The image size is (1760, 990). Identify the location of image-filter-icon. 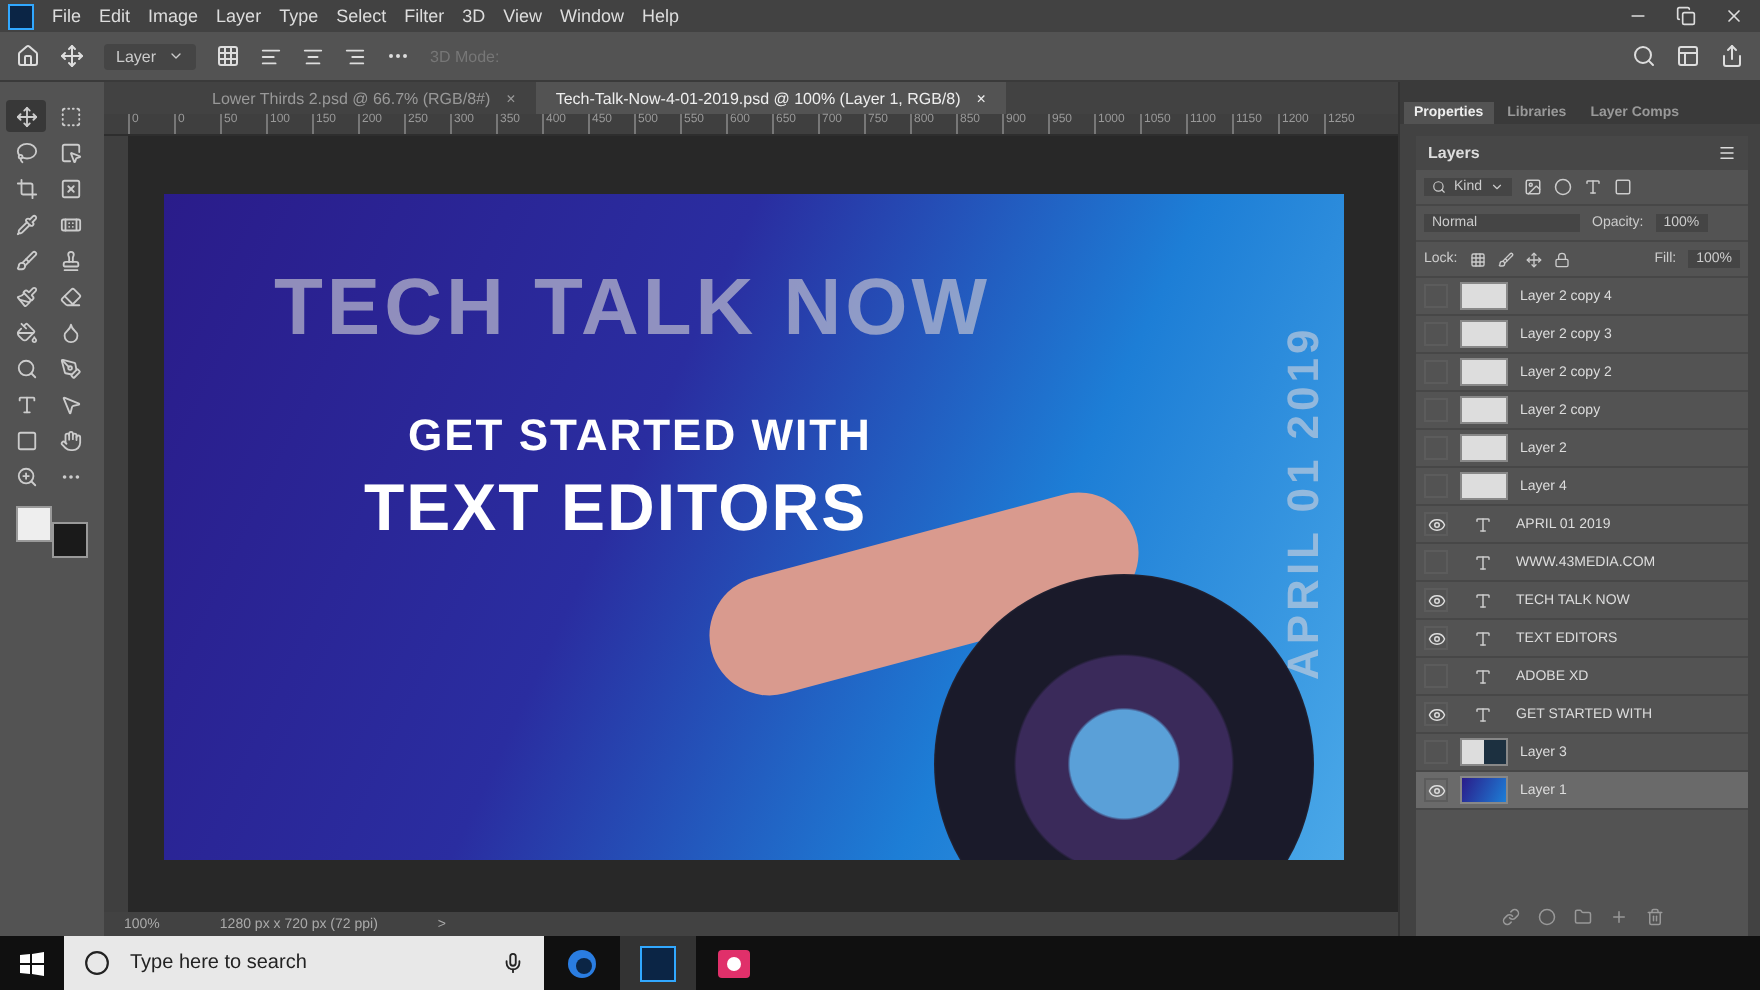
(1533, 187).